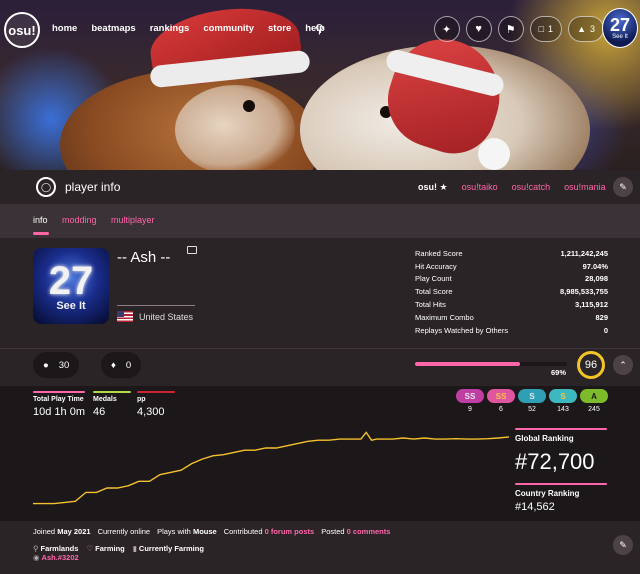  I want to click on language-flag-icon: ⚑, so click(510, 29).